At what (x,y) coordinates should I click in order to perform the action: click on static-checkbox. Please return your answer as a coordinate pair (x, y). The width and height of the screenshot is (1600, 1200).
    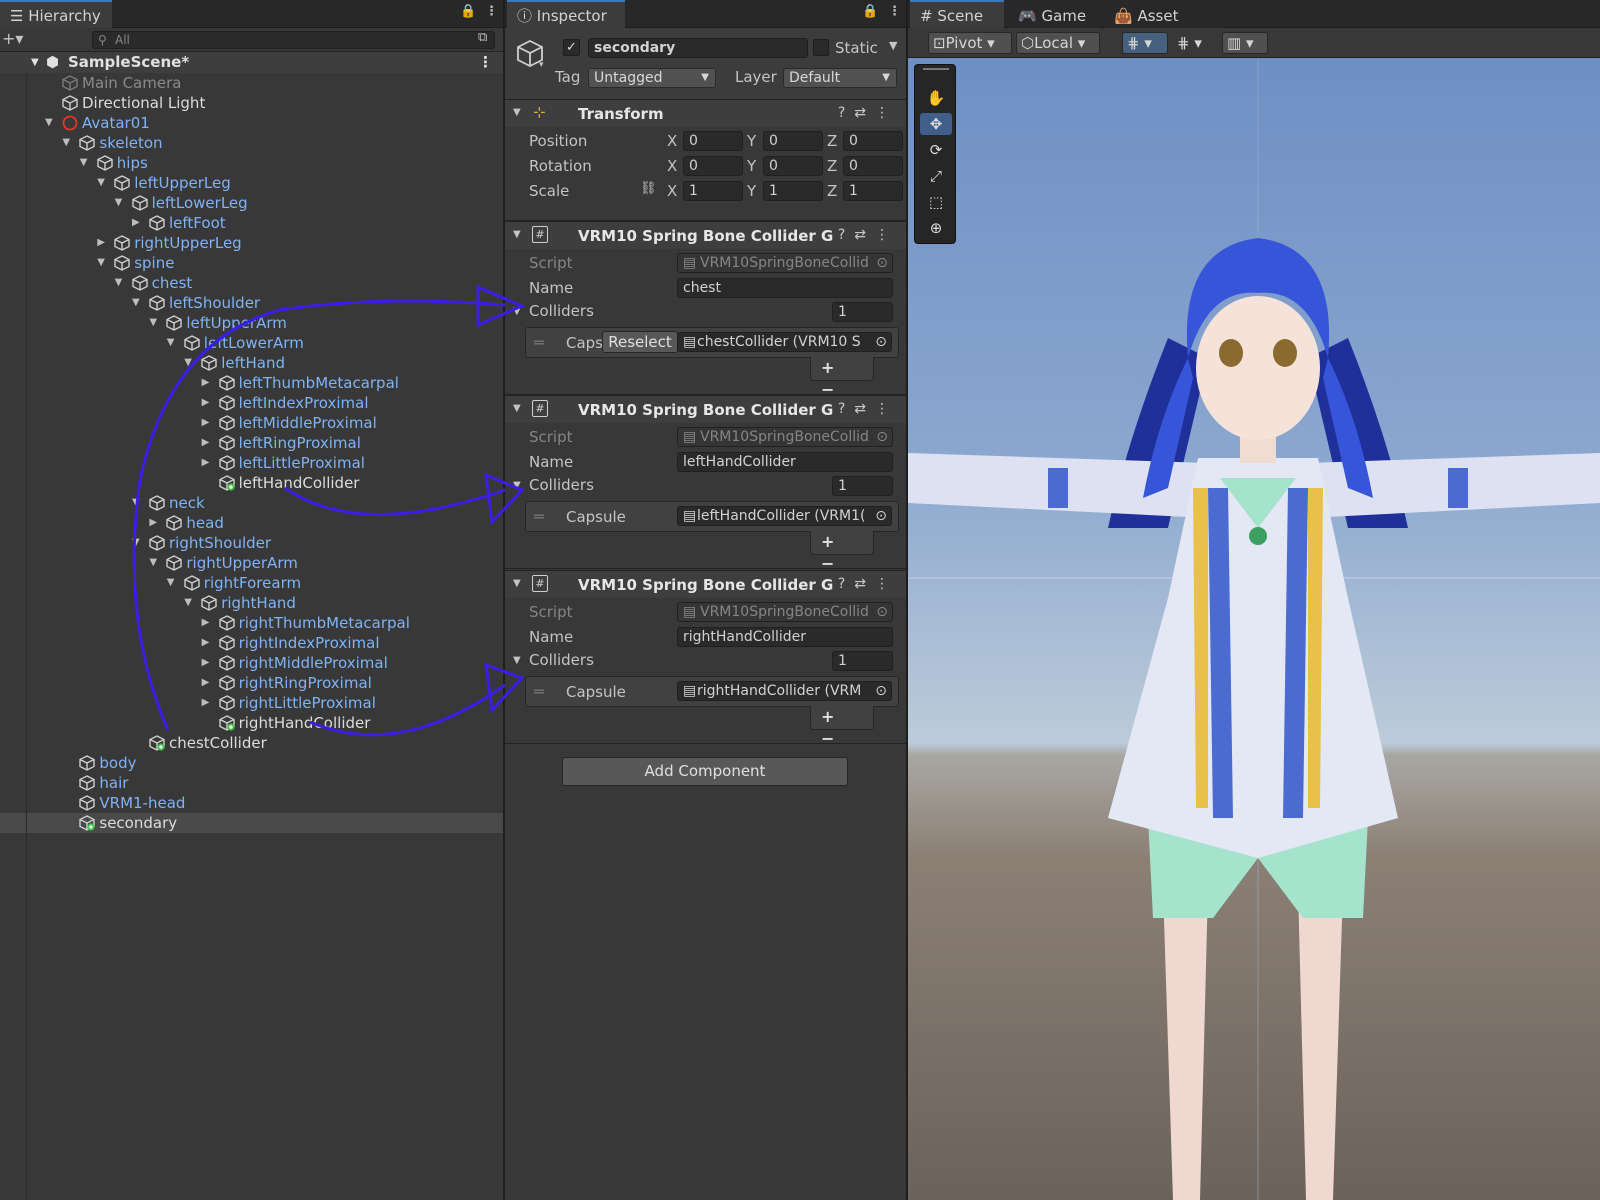
    Looking at the image, I should click on (821, 47).